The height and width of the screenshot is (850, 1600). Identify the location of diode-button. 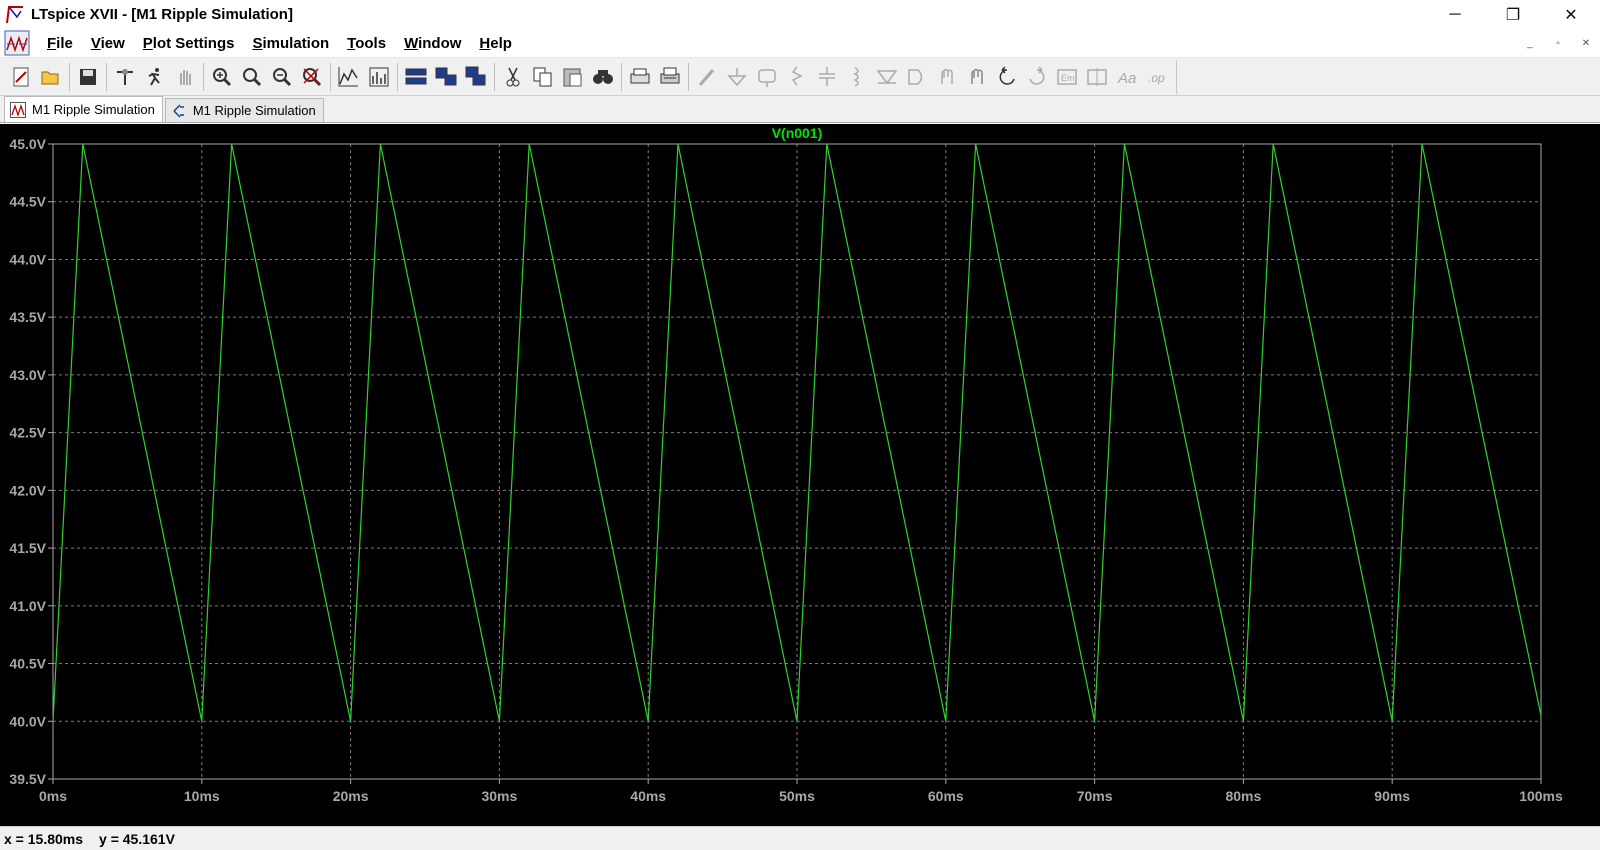
(887, 77).